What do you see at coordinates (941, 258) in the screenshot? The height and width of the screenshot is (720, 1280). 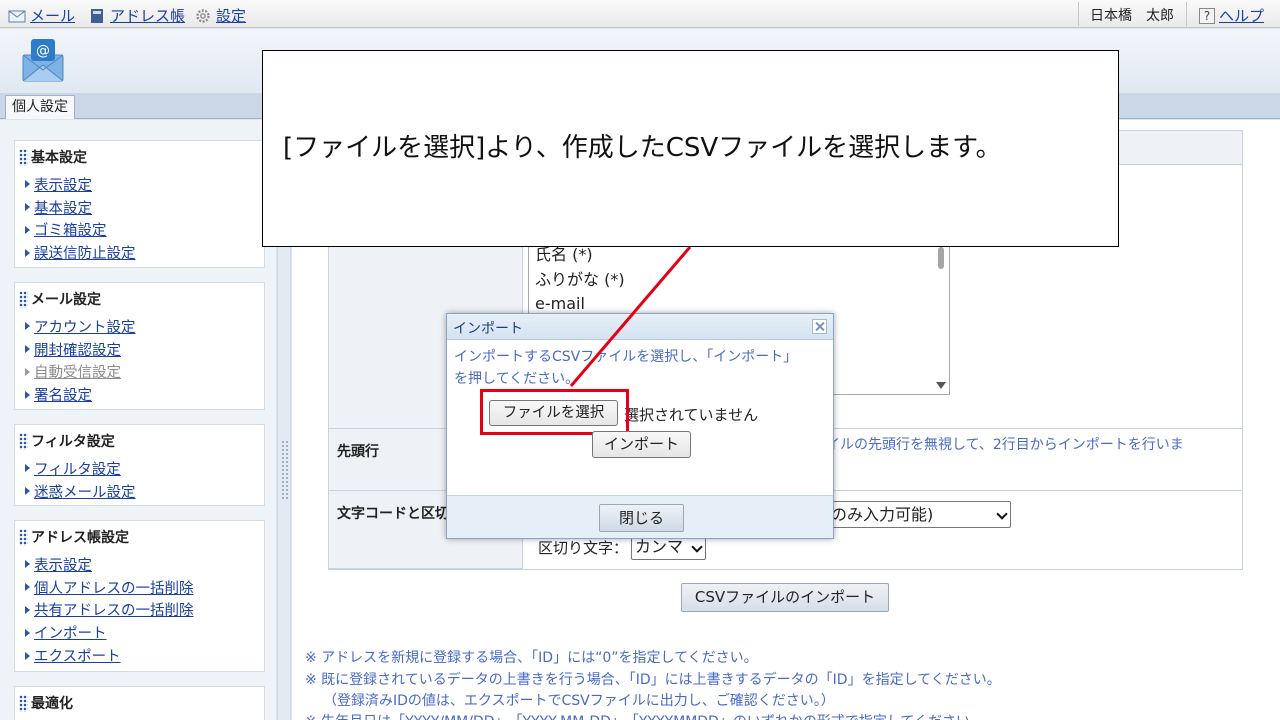 I see `scroll-thumb` at bounding box center [941, 258].